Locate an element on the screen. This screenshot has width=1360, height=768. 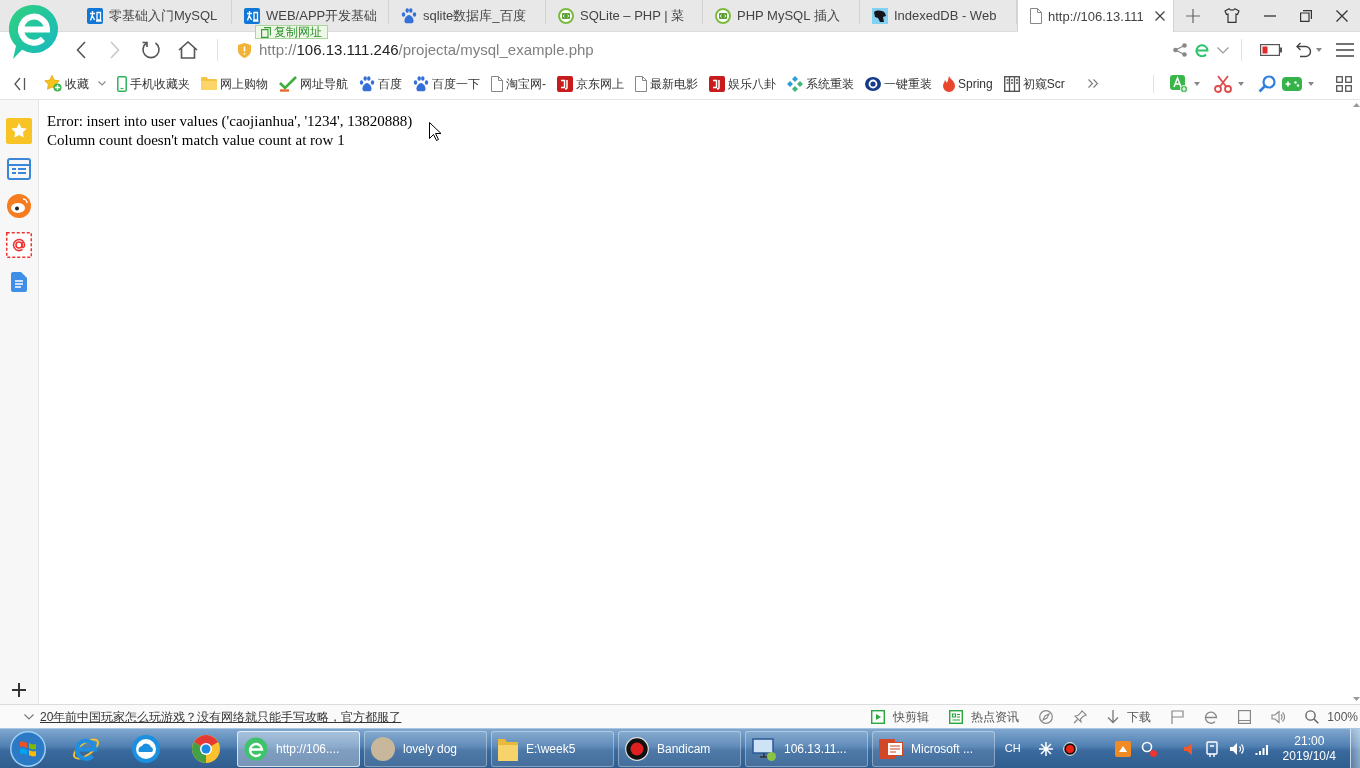
grid-icon is located at coordinates (1344, 83).